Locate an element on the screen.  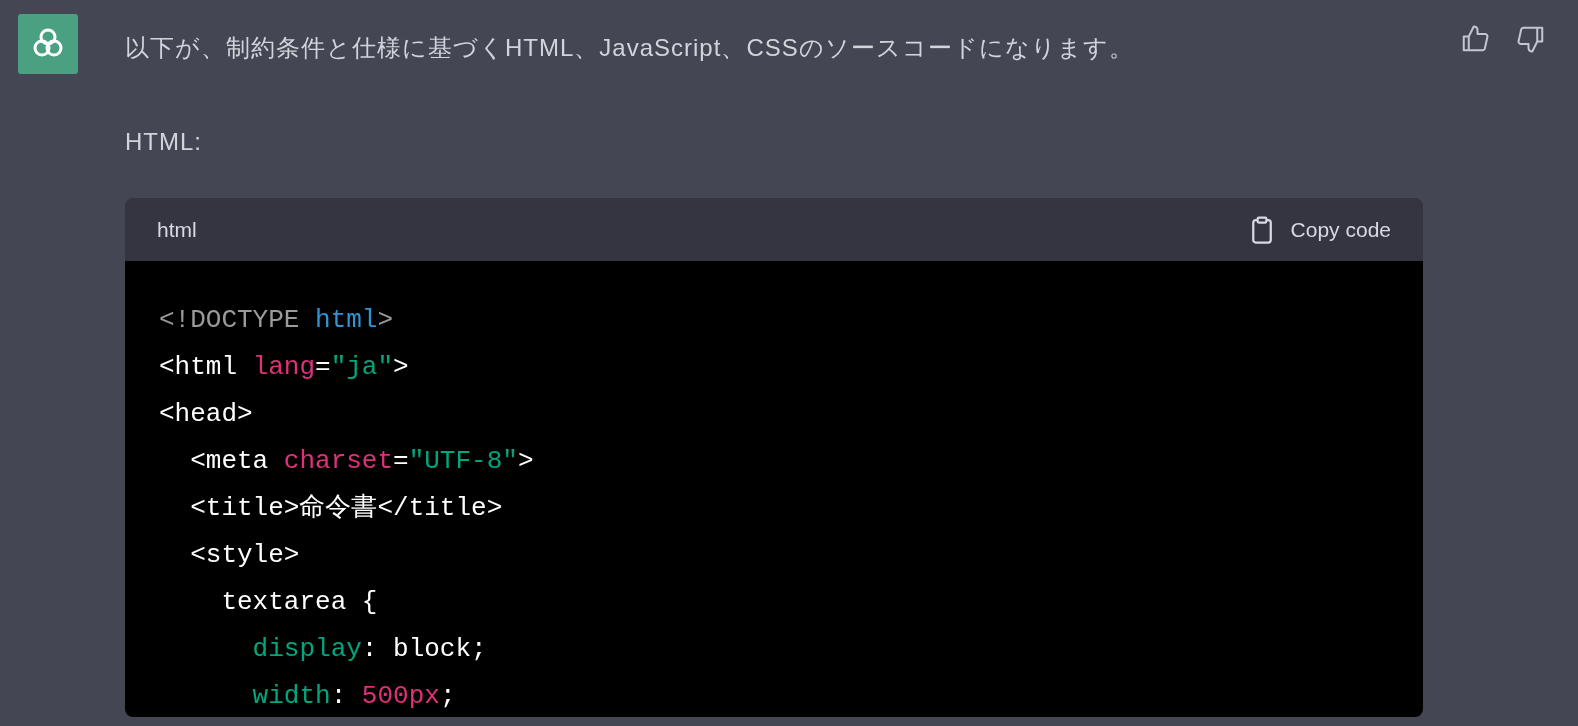
code-line: <style> is located at coordinates (245, 555).